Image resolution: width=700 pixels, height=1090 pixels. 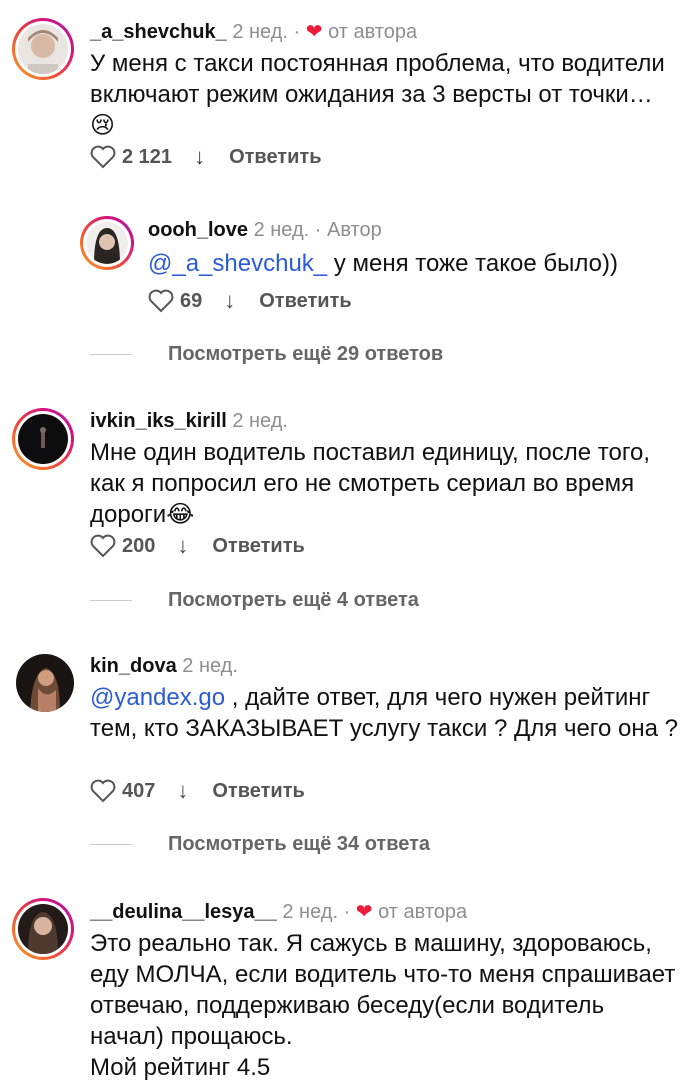 I want to click on like-count: 407, so click(x=139, y=791).